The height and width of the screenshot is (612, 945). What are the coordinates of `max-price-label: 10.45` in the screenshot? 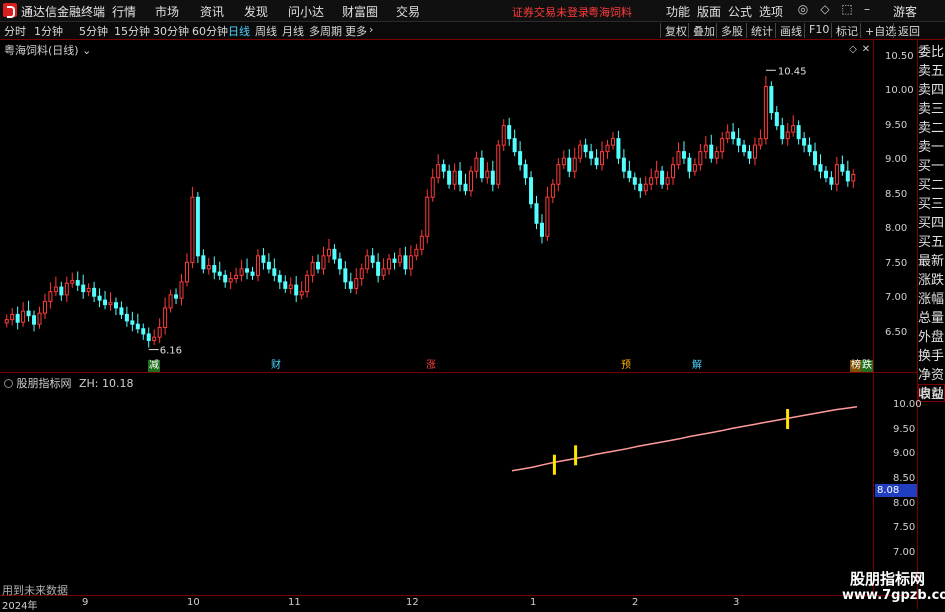 It's located at (792, 71).